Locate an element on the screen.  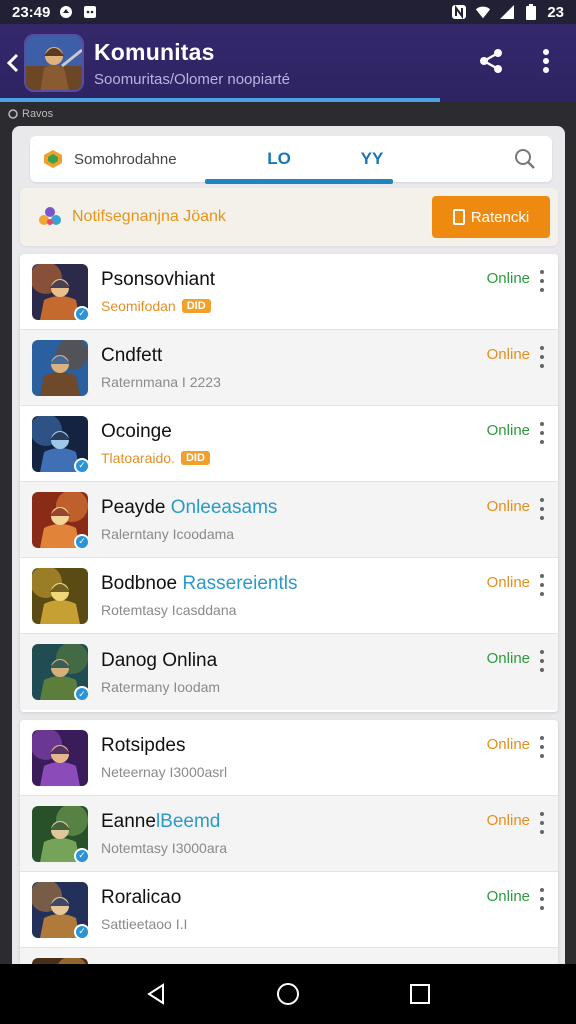
member-subtitle: Sattieetaoo I.I is located at coordinates (144, 924).